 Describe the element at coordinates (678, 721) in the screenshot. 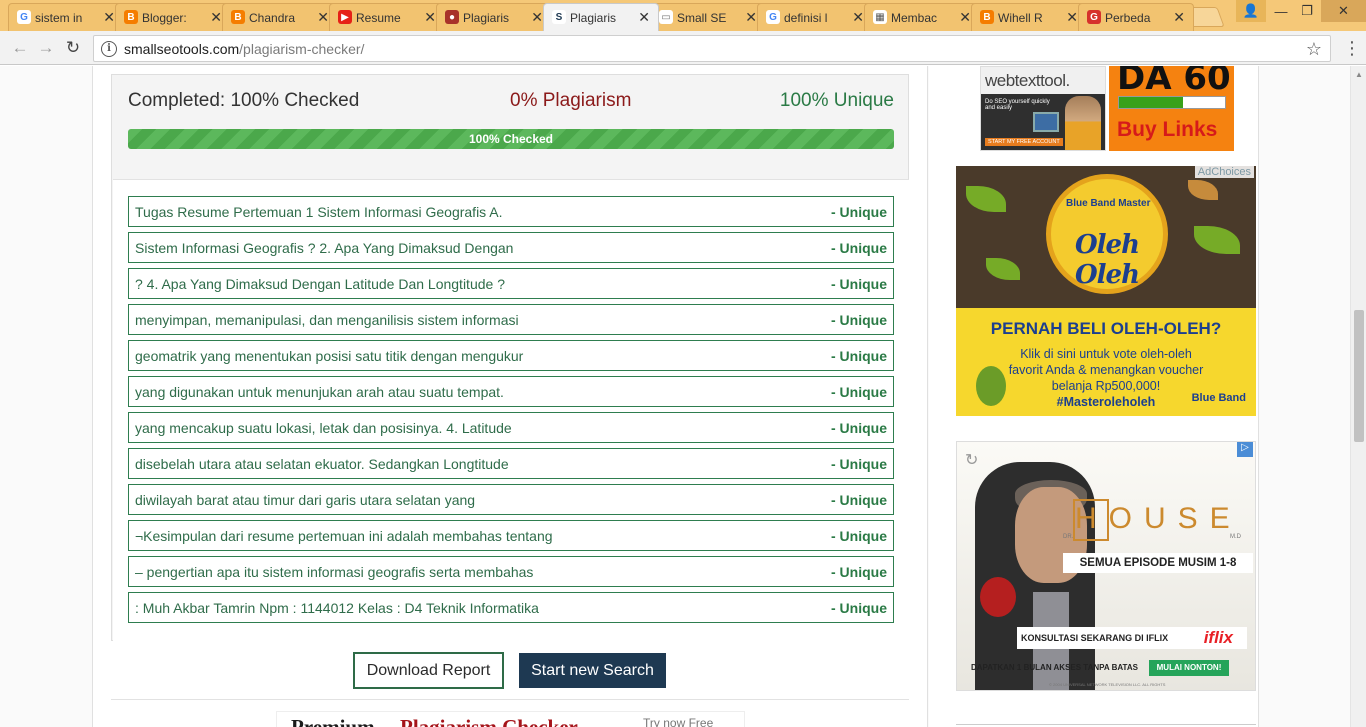

I see `promo-try-free: Try now Free` at that location.